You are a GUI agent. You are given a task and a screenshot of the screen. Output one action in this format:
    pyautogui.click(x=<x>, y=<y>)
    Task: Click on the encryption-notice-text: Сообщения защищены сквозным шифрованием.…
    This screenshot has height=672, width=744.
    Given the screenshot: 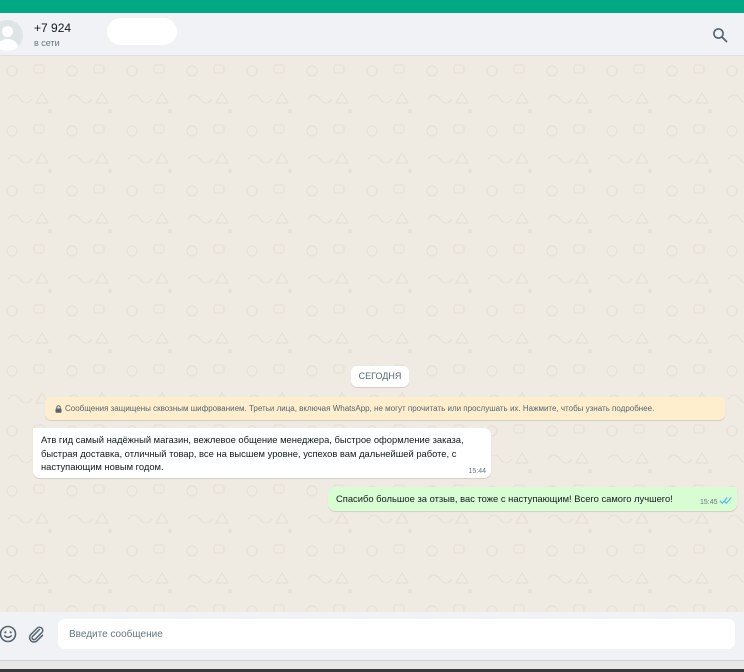 What is the action you would take?
    pyautogui.click(x=360, y=408)
    